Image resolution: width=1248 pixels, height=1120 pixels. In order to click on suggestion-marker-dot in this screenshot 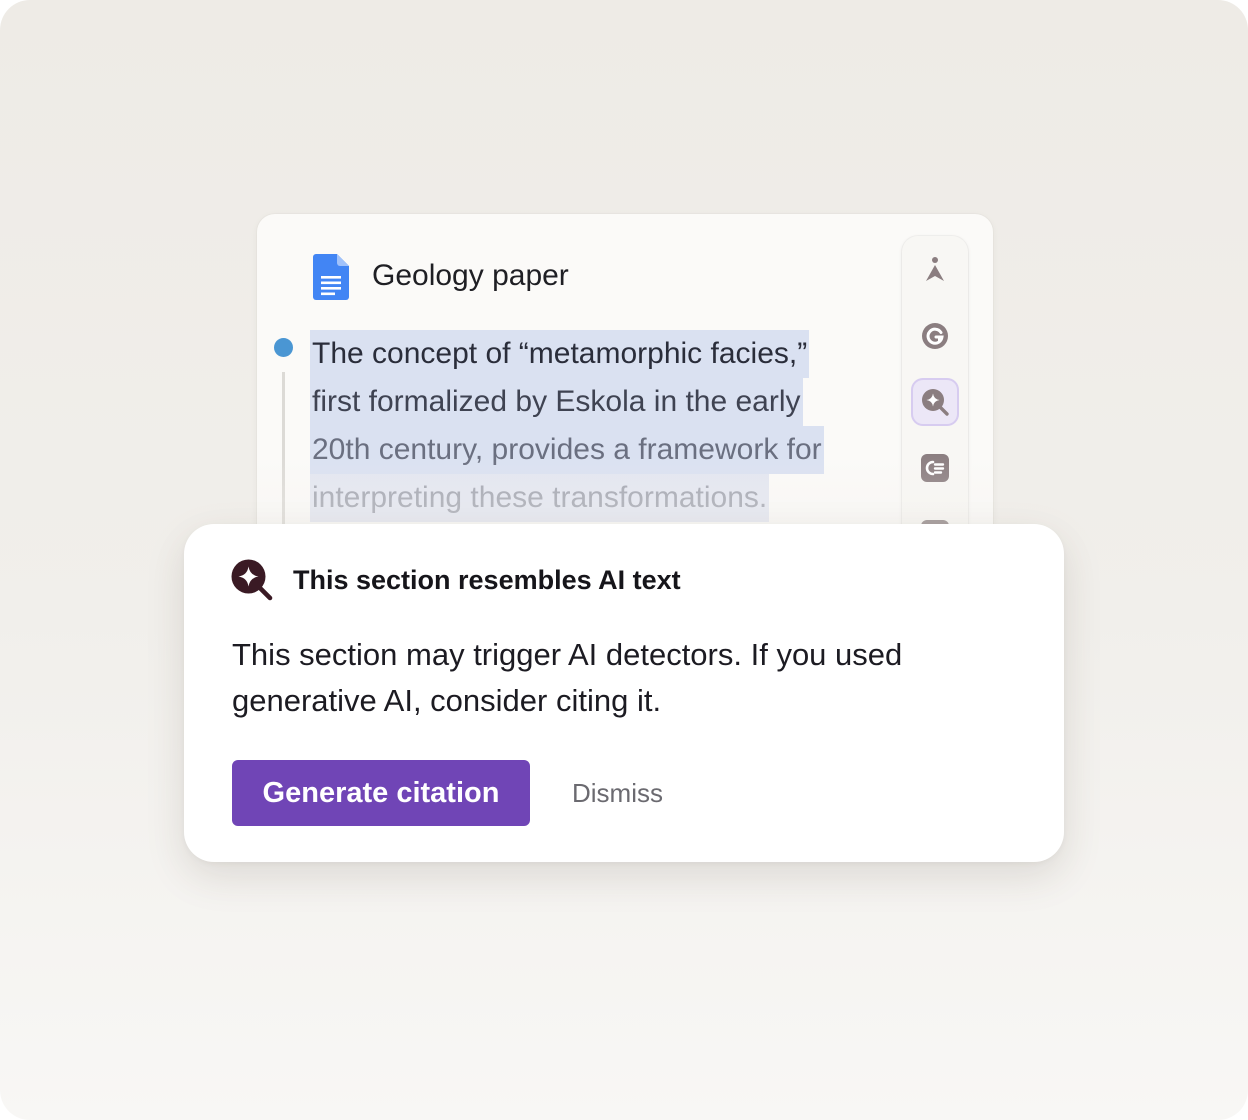, I will do `click(283, 347)`.